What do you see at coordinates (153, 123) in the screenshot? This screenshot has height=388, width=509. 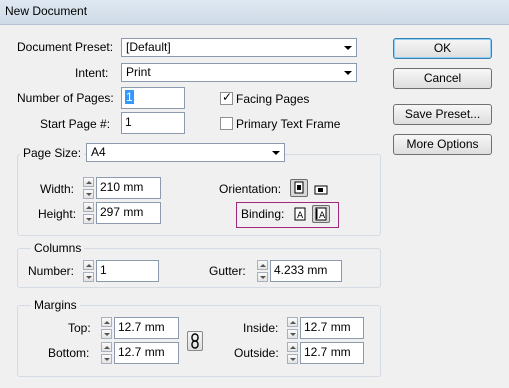 I see `start-page-input: 1` at bounding box center [153, 123].